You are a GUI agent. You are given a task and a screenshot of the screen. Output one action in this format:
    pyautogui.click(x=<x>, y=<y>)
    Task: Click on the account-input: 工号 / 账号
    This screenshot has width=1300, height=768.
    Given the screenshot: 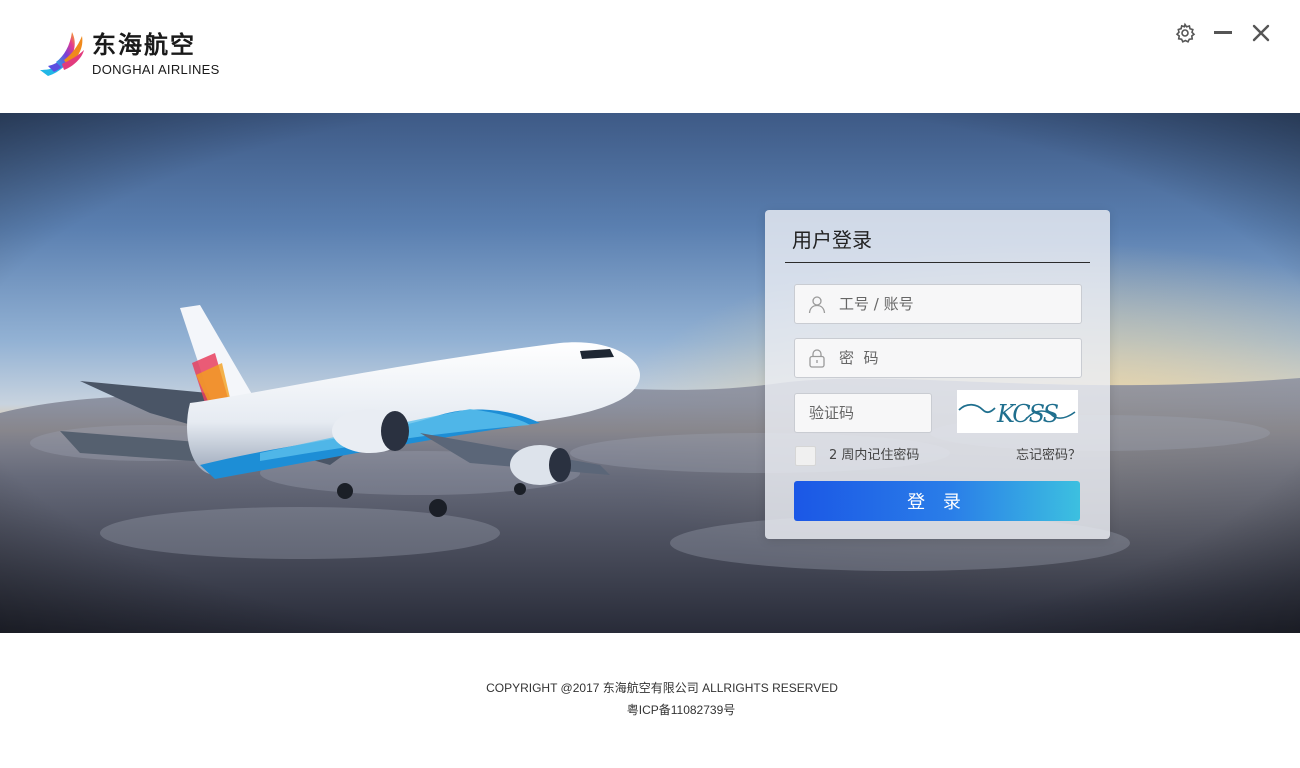 What is the action you would take?
    pyautogui.click(x=938, y=304)
    